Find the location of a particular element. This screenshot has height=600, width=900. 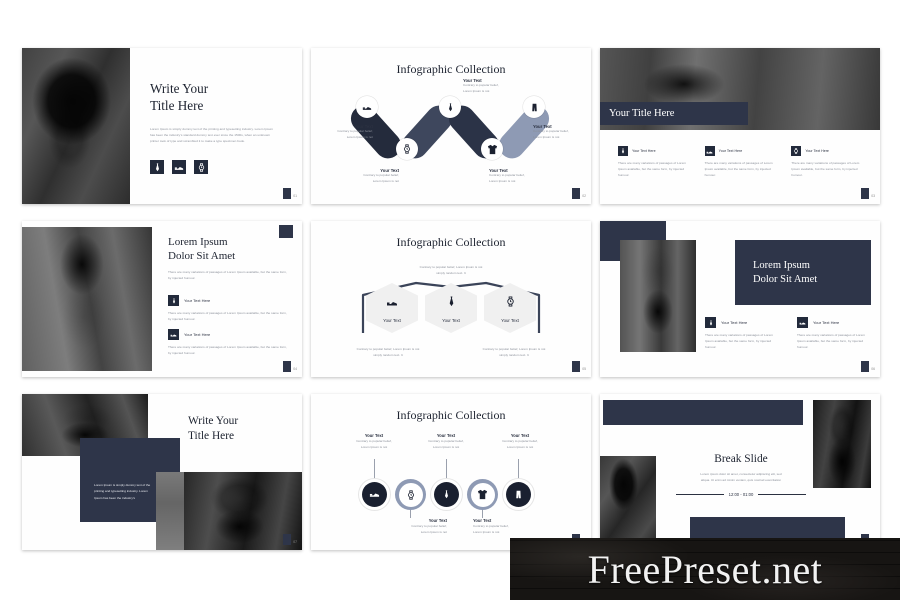

slide-2-title: Infographic Collection is located at coordinates (451, 69).